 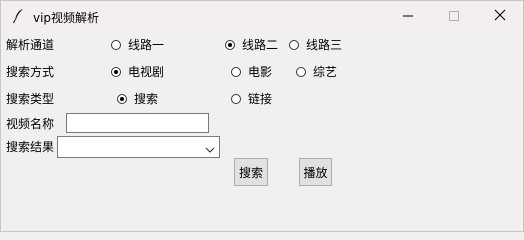 I want to click on radio-label: 综艺, so click(x=325, y=72).